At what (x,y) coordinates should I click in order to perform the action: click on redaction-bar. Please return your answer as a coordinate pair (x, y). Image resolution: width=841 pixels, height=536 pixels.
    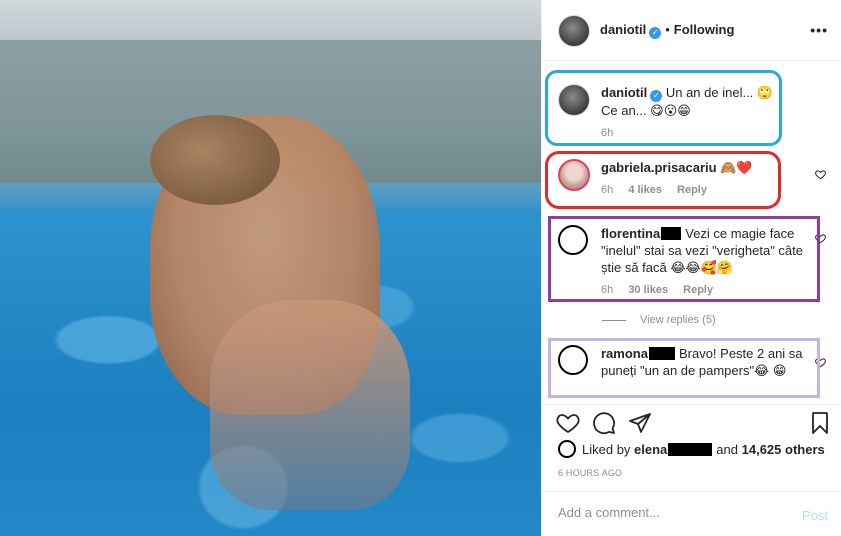
    Looking at the image, I should click on (690, 449).